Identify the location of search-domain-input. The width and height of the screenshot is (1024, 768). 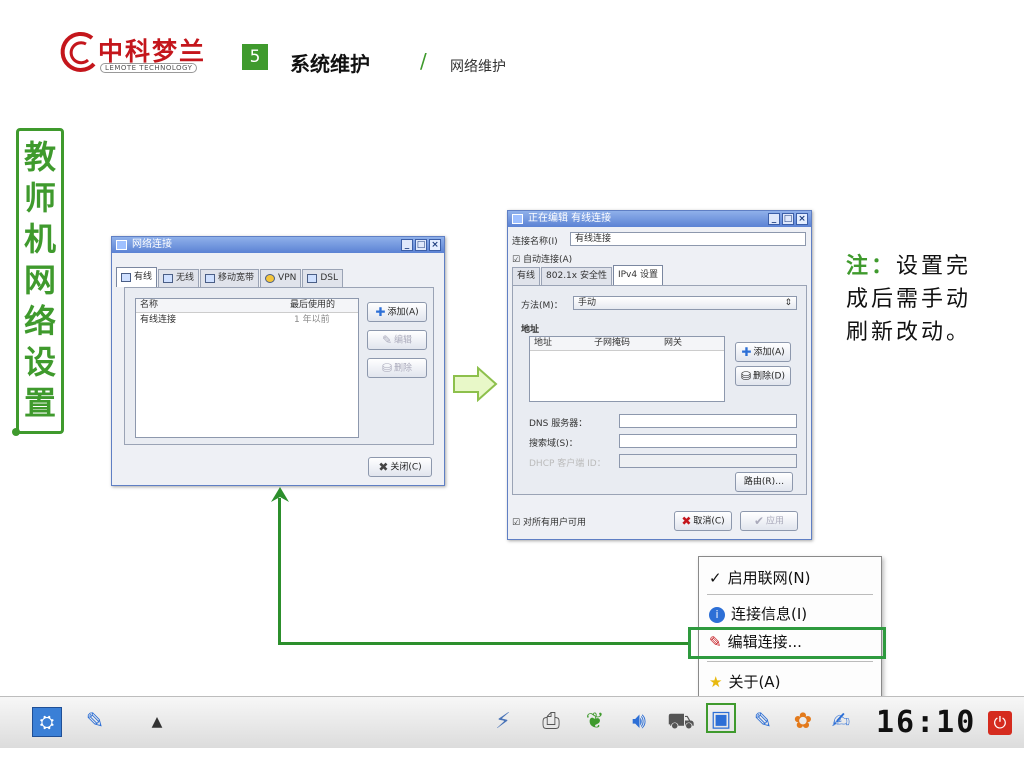
(708, 441).